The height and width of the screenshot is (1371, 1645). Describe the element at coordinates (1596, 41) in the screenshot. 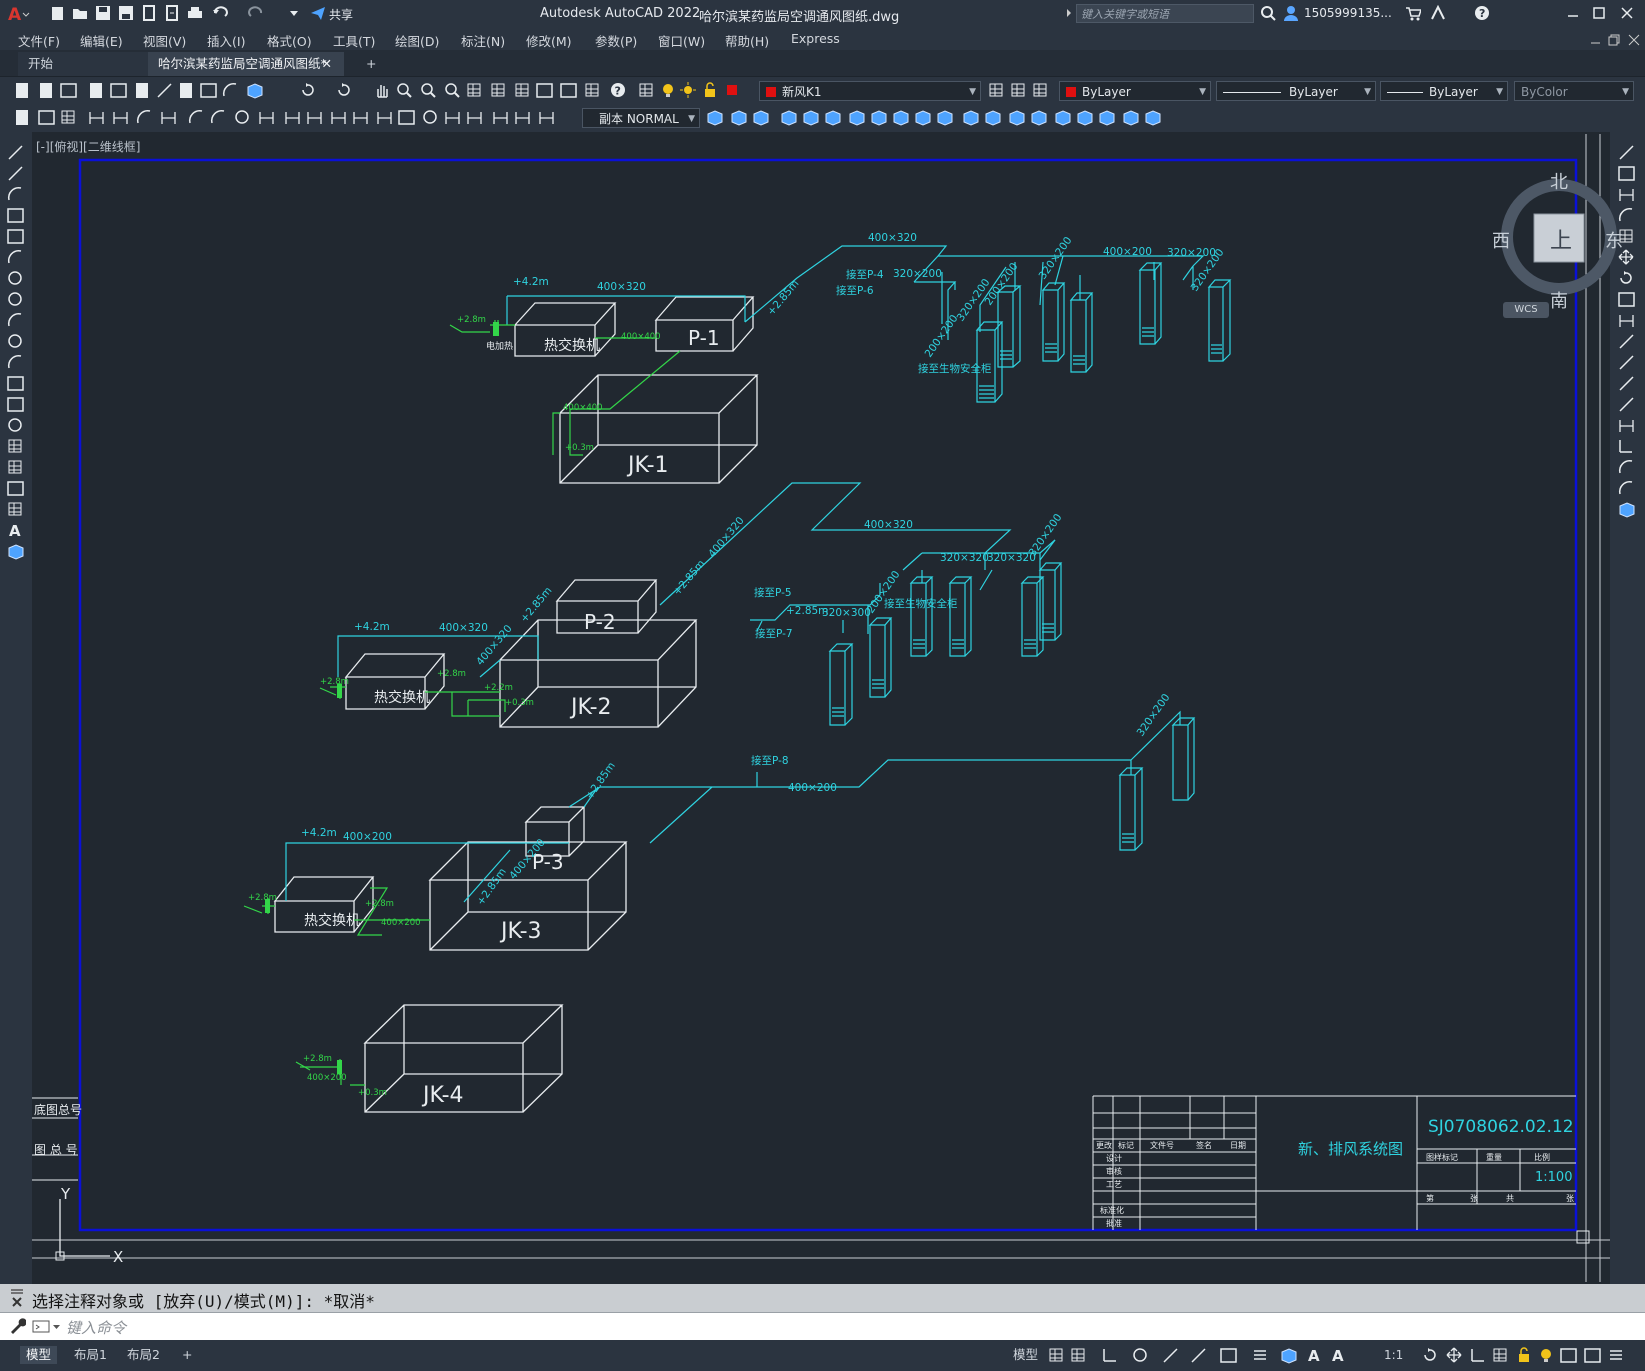

I see `drawing-minimize-icon` at that location.